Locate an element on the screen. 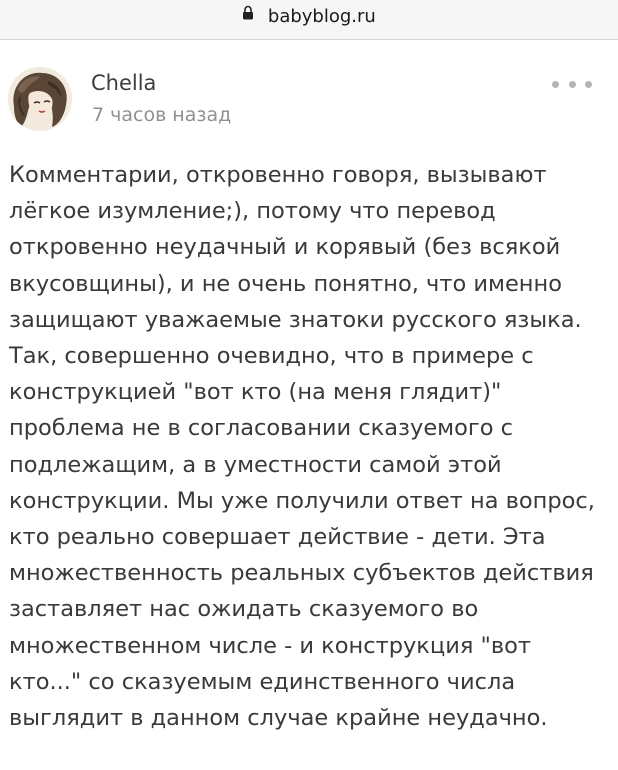 The height and width of the screenshot is (770, 618). url-text: babyblog.ru is located at coordinates (321, 16).